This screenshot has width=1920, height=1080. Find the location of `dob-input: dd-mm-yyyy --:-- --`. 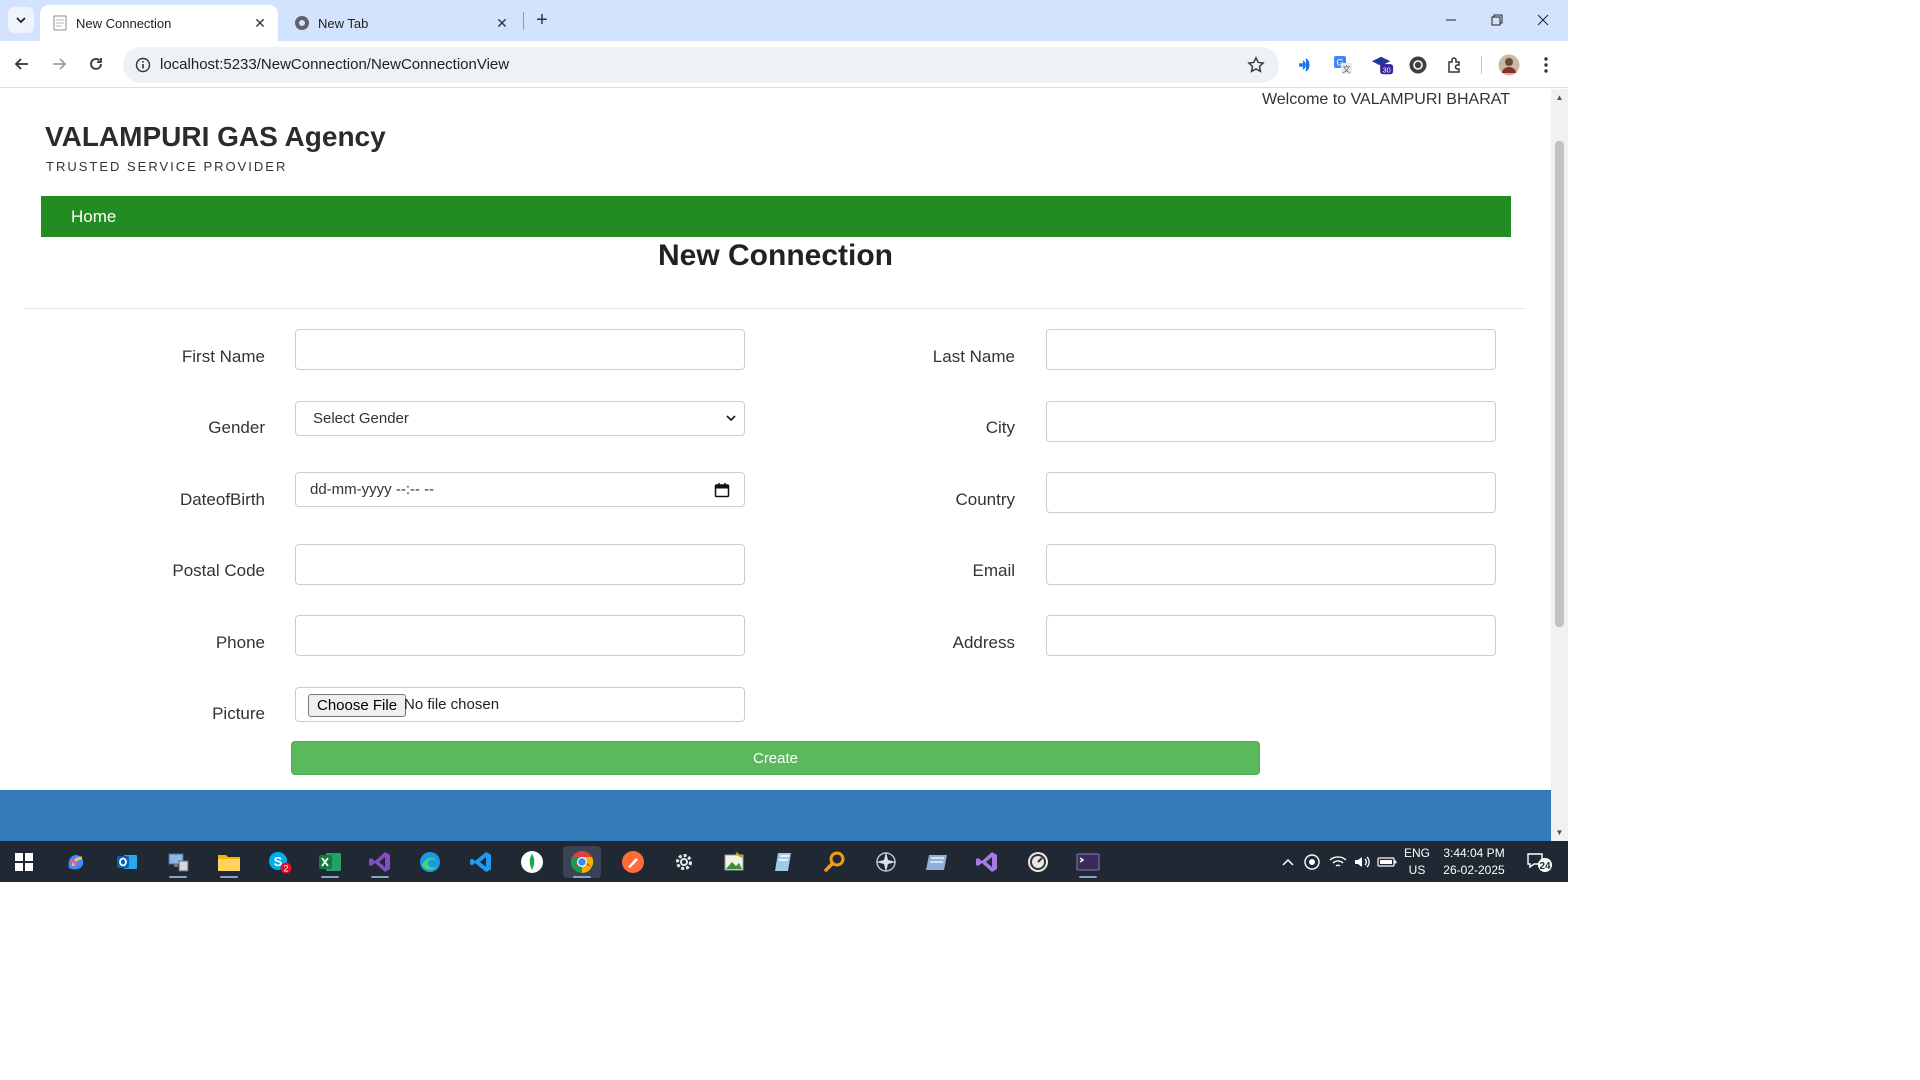

dob-input: dd-mm-yyyy --:-- -- is located at coordinates (520, 489).